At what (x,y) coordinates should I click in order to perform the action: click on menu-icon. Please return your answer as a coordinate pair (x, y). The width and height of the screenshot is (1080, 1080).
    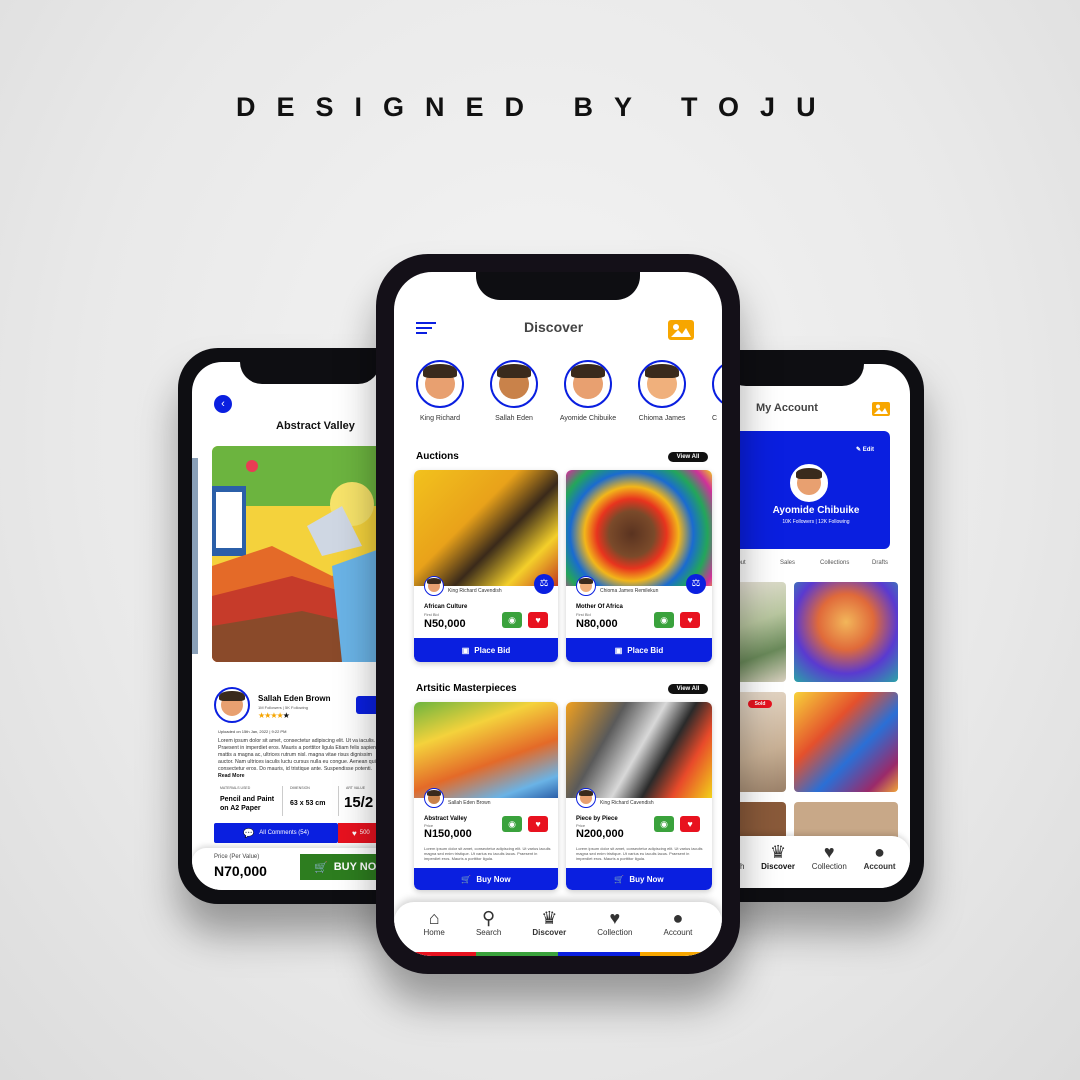
    Looking at the image, I should click on (426, 328).